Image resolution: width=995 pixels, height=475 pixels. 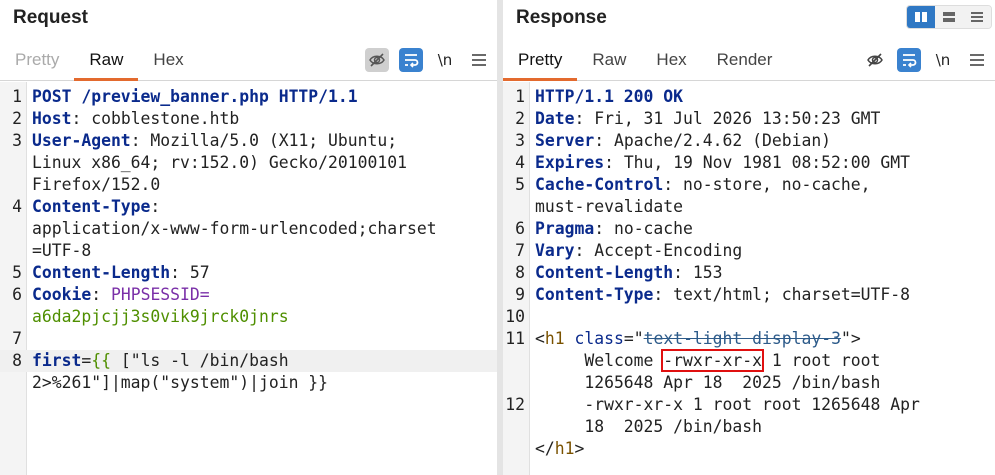 I want to click on layout-side-by-side-icon, so click(x=921, y=17).